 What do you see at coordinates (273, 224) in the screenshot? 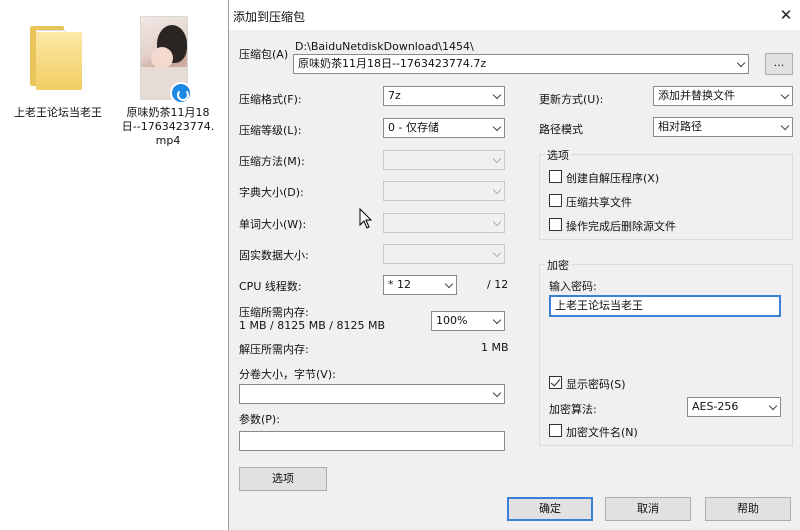
I see `word-label: 单词大小(W):` at bounding box center [273, 224].